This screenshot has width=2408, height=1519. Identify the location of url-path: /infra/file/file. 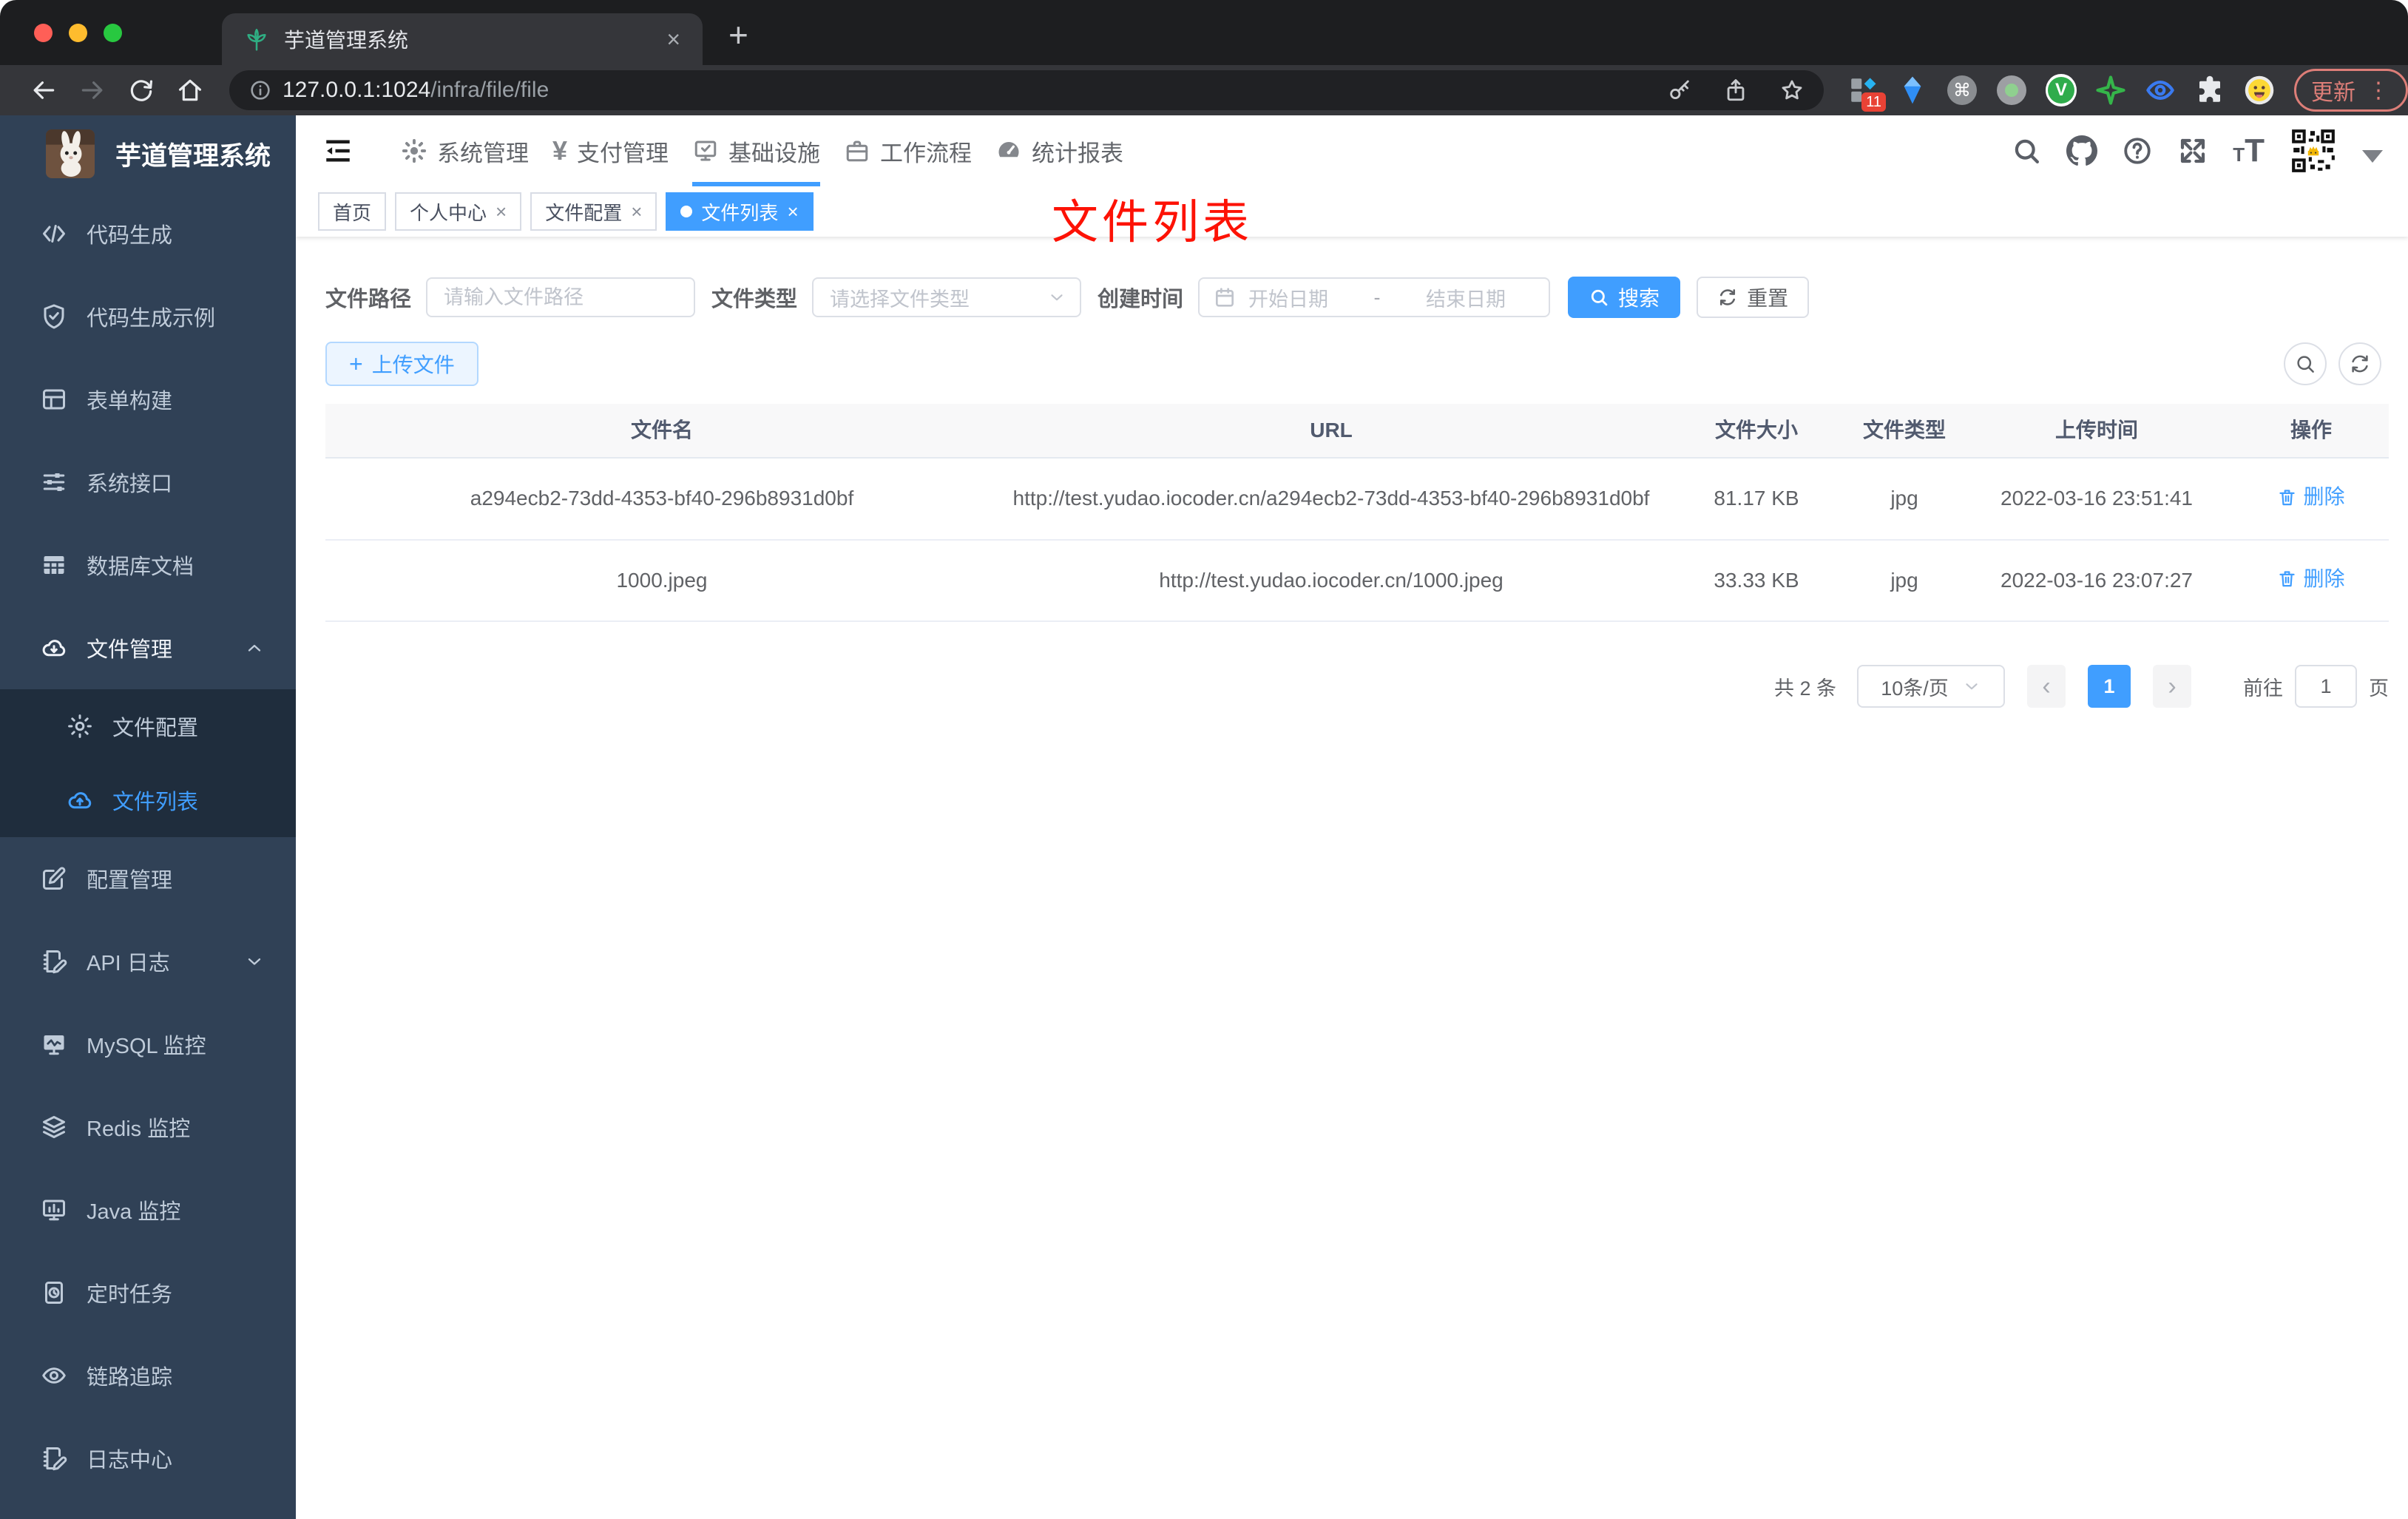
(489, 90).